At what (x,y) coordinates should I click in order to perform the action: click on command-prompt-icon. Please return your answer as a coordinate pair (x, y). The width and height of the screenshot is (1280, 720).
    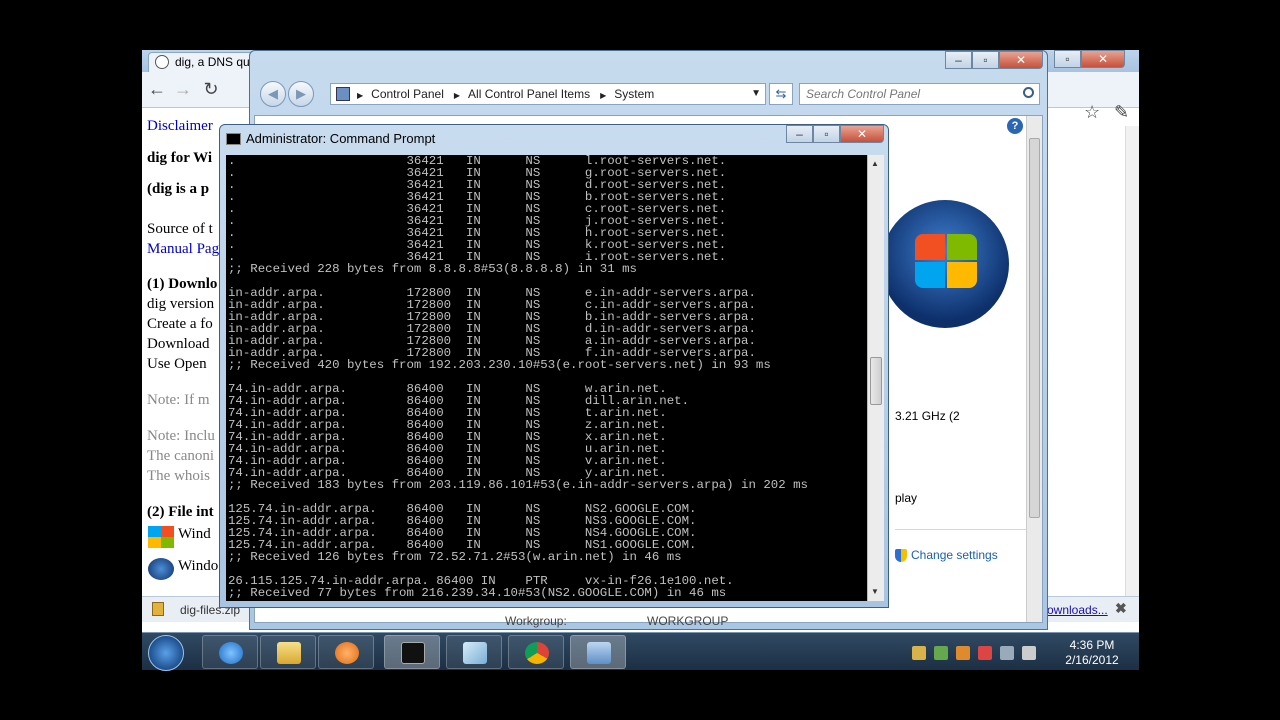
    Looking at the image, I should click on (413, 653).